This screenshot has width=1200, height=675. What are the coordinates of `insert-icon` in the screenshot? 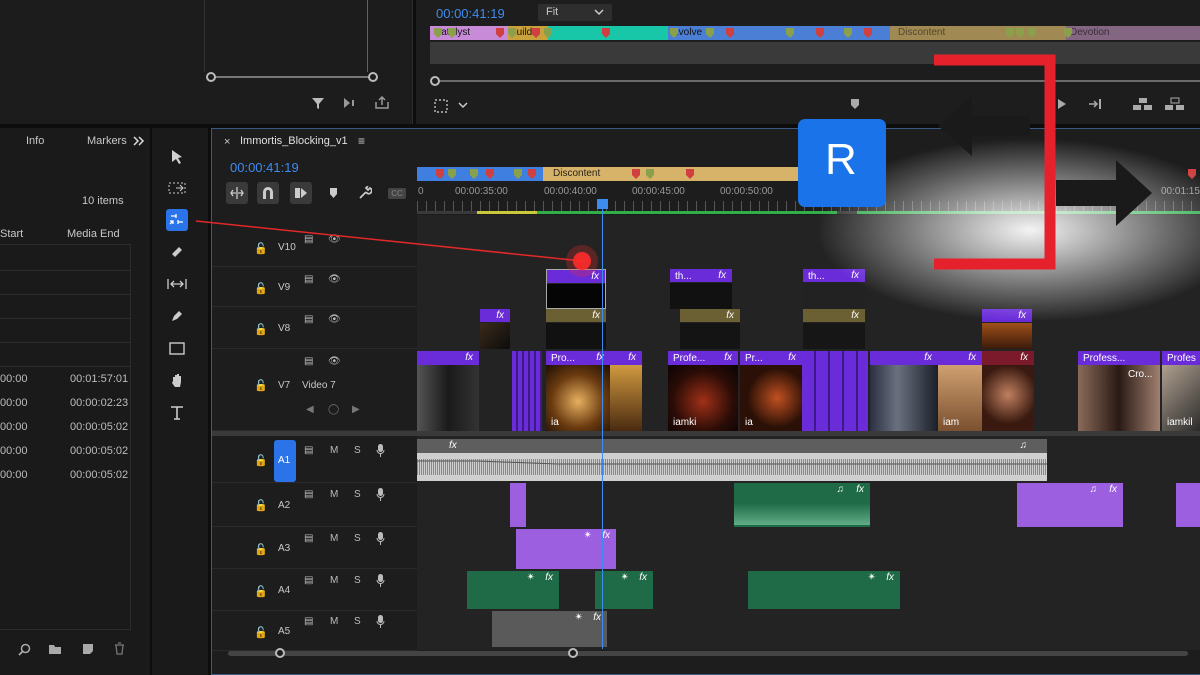 It's located at (350, 103).